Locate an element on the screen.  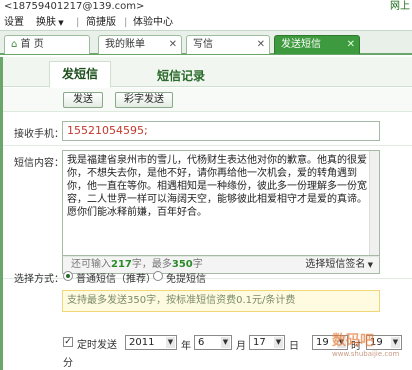
billing-notice: 支持最多发送350字，按标准短信资费0.1元/条计费 is located at coordinates (221, 301).